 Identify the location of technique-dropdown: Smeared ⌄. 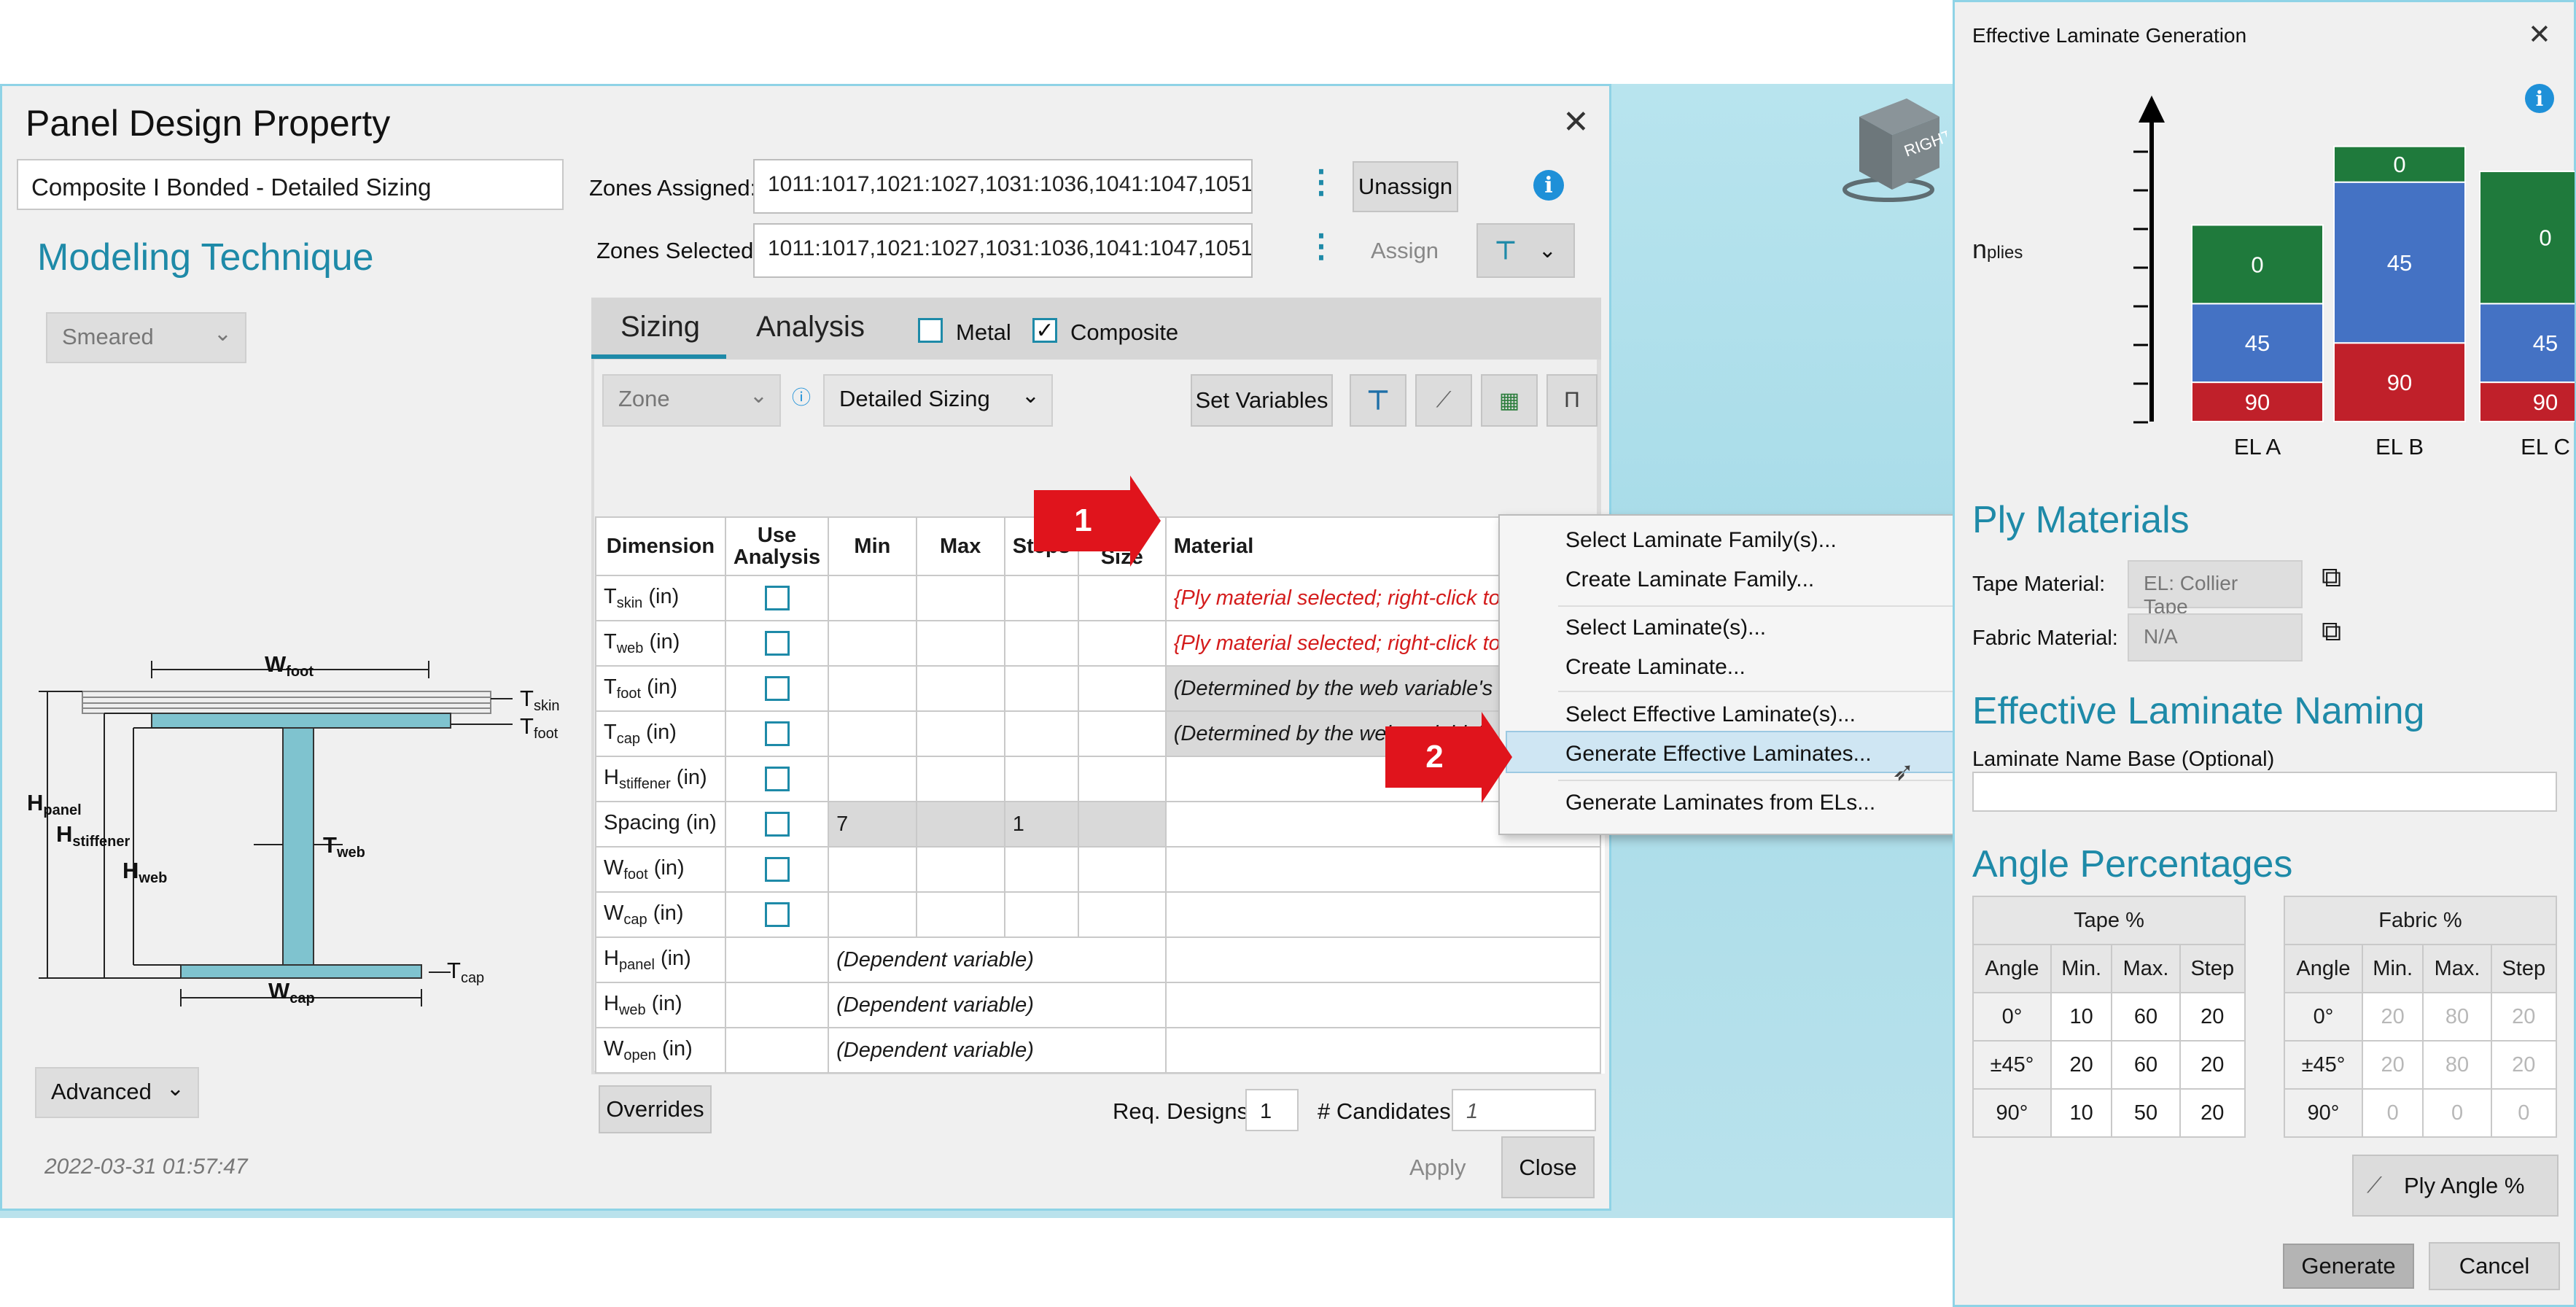
(146, 337).